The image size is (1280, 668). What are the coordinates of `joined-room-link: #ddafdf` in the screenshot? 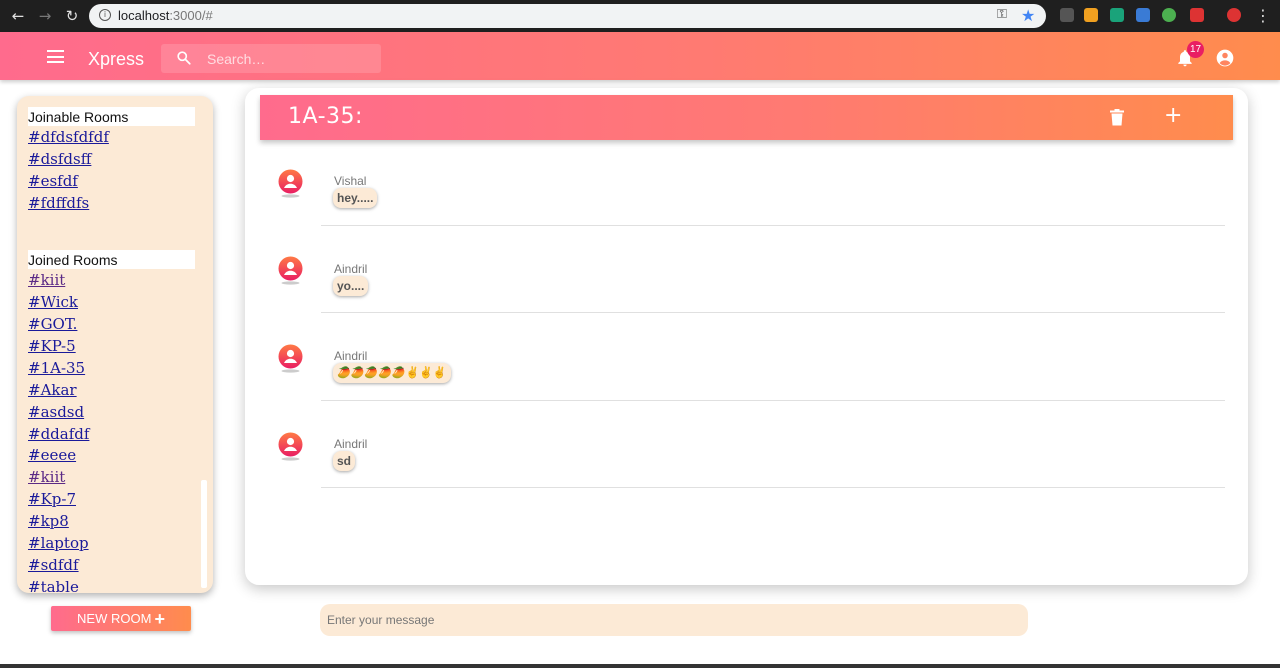 It's located at (58, 434).